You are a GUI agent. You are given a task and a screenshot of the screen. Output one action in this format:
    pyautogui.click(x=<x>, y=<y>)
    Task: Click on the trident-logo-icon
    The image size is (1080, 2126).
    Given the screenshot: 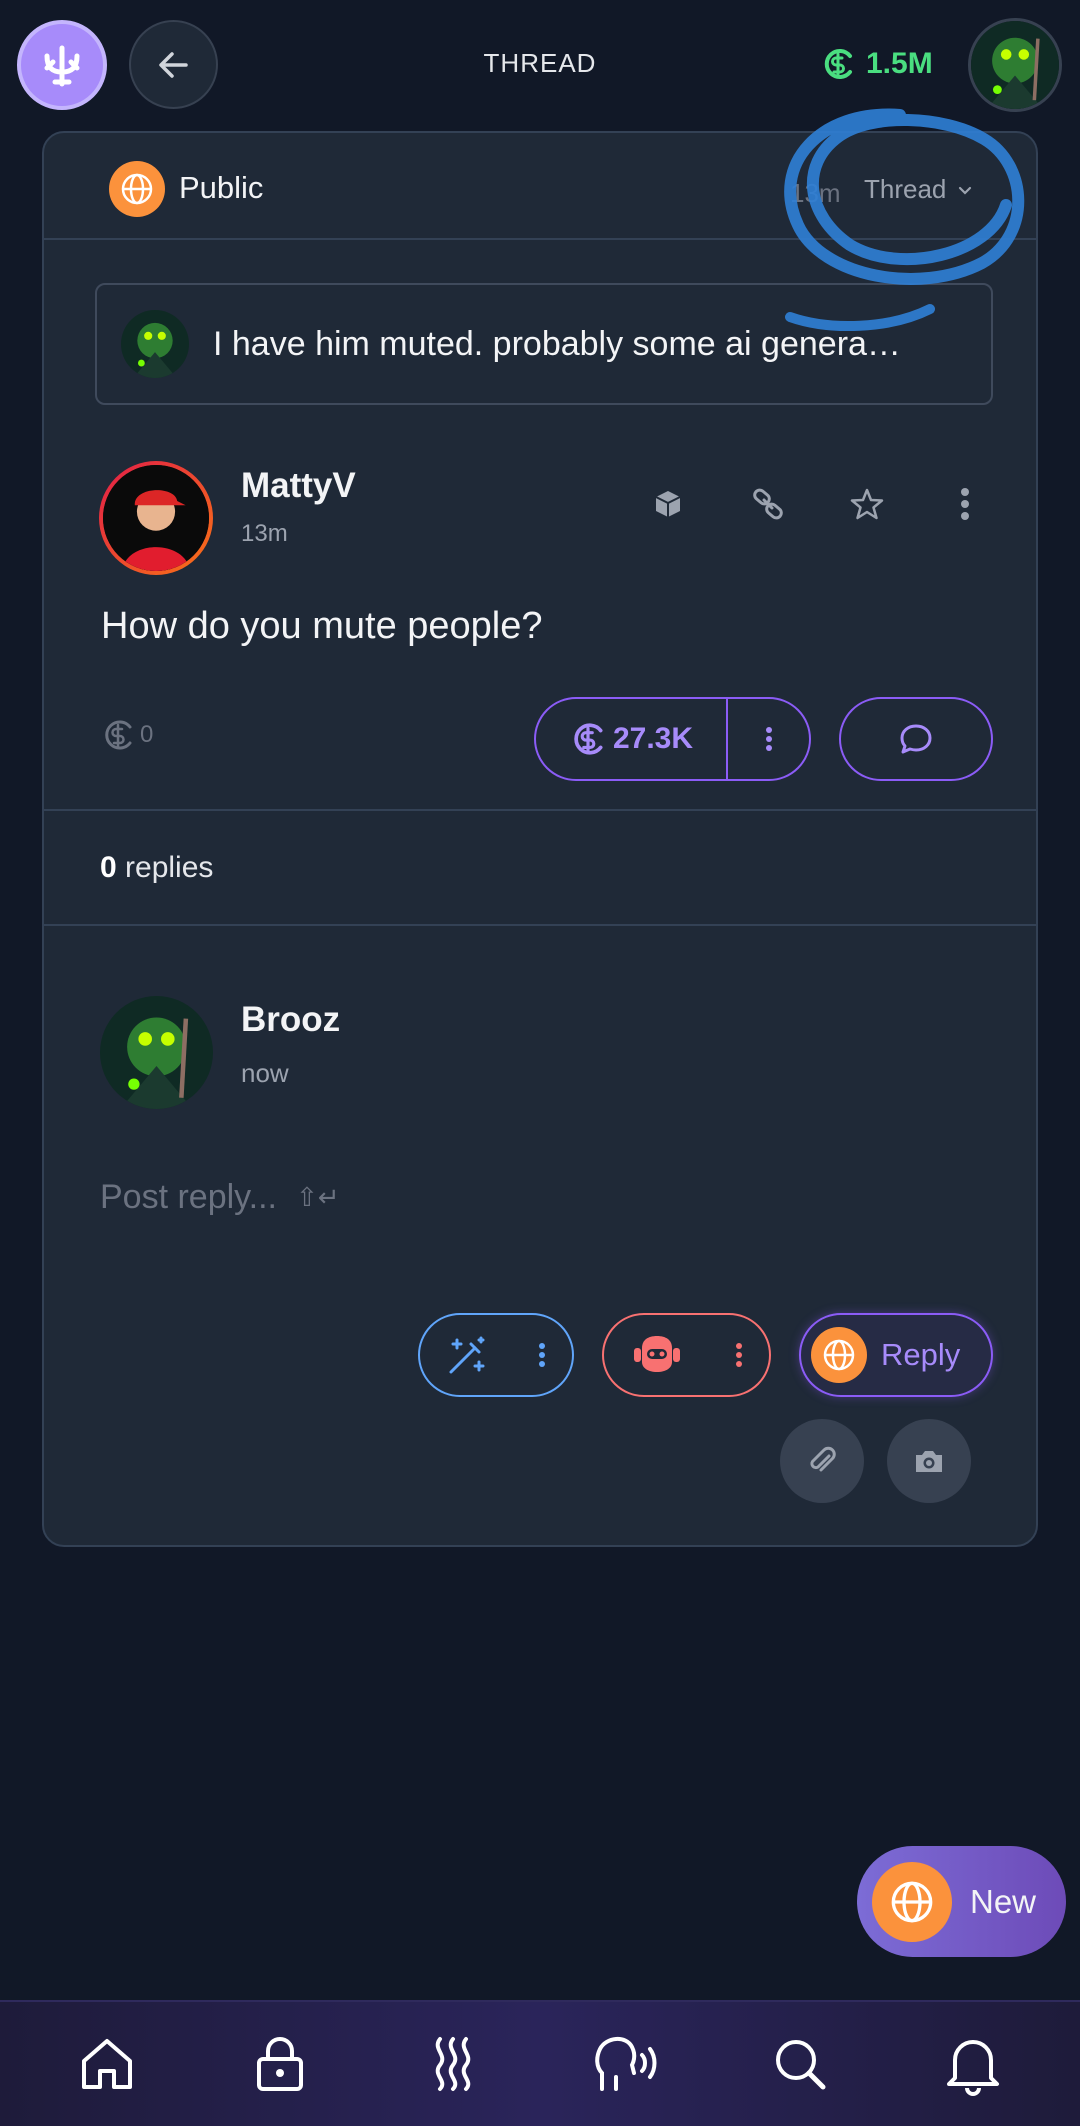 What is the action you would take?
    pyautogui.click(x=62, y=66)
    